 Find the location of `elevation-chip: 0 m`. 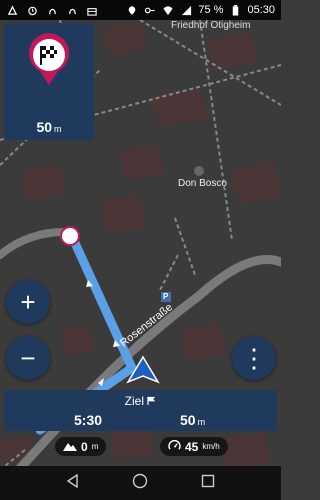

elevation-chip: 0 m is located at coordinates (81, 446).